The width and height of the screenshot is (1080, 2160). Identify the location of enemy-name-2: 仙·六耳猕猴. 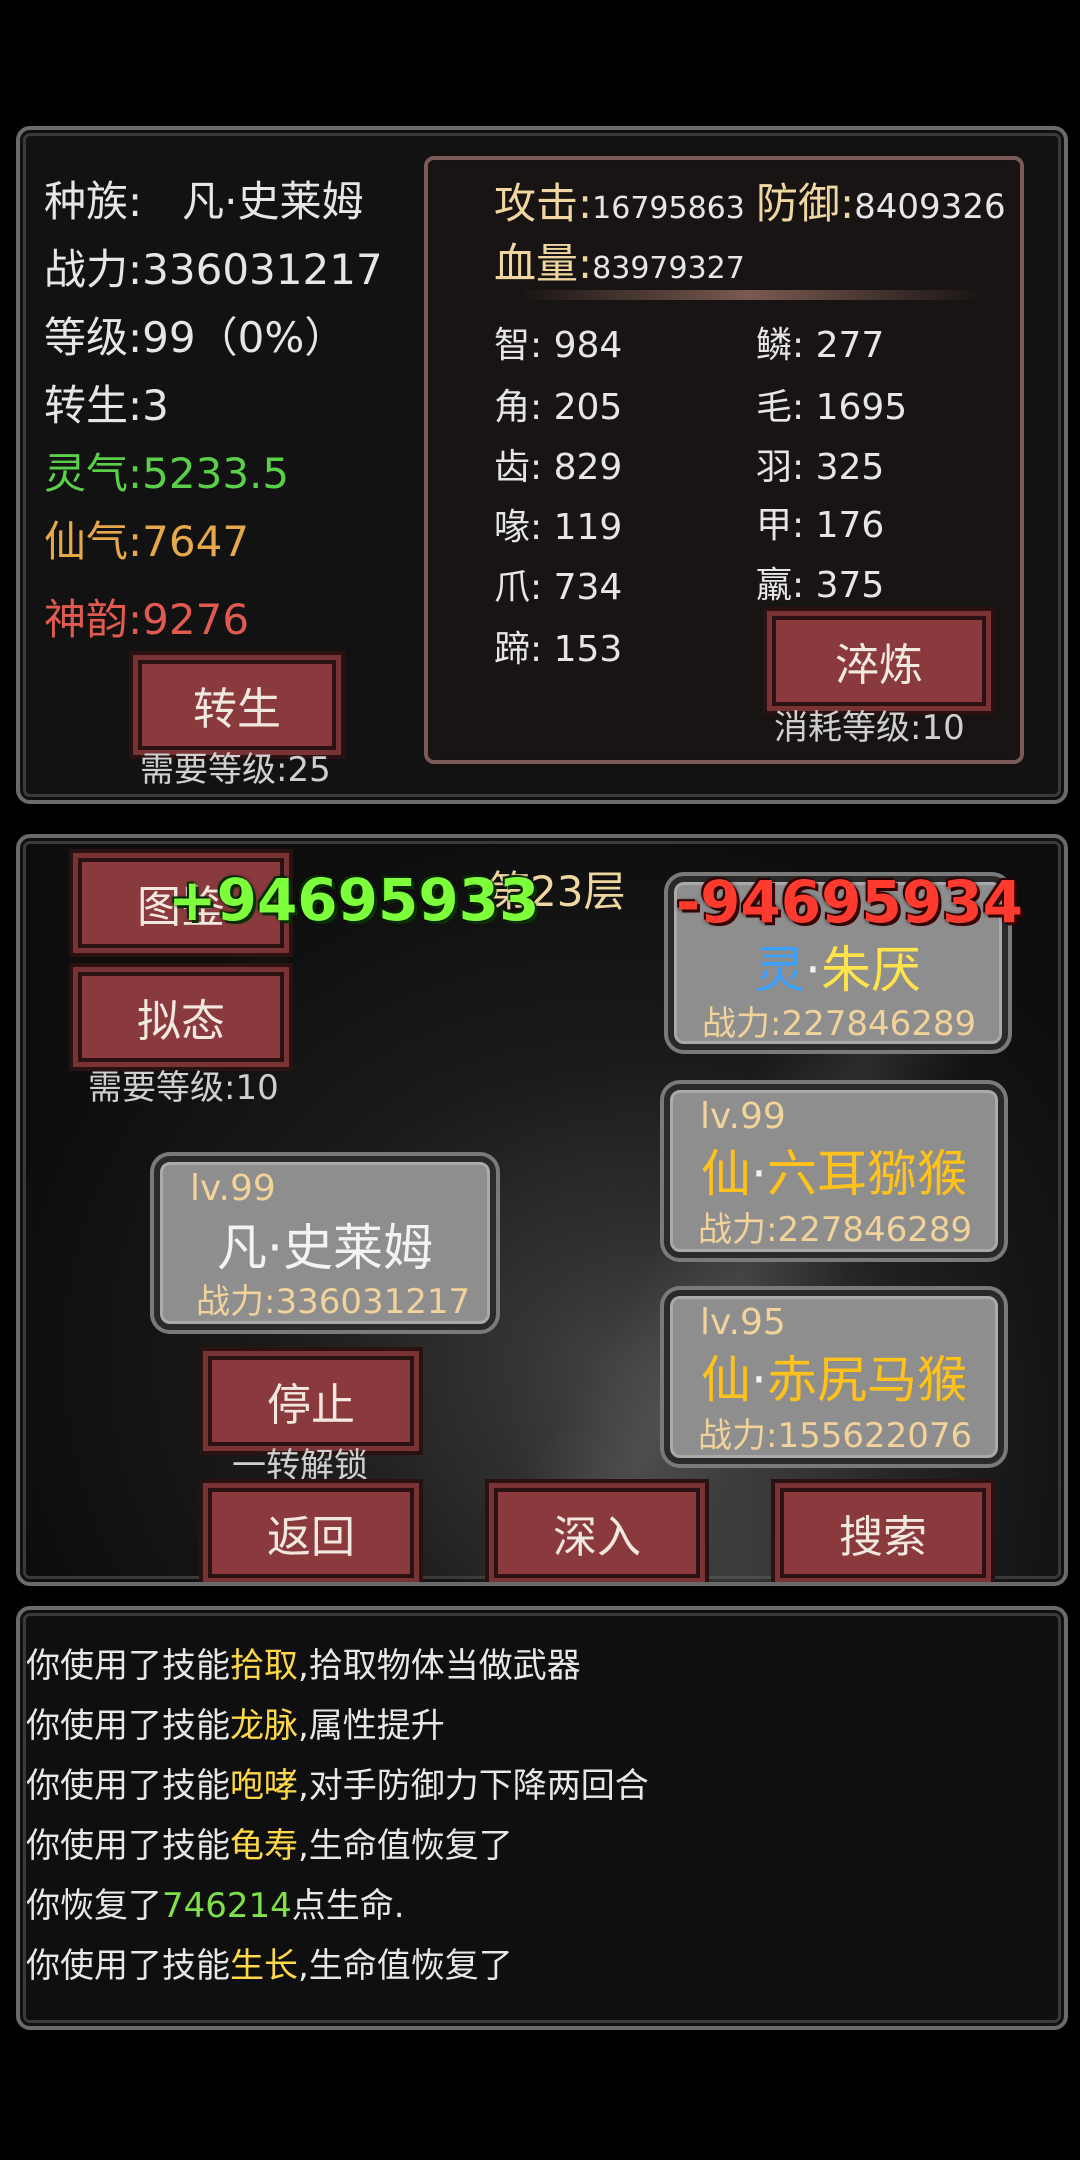
(834, 1174).